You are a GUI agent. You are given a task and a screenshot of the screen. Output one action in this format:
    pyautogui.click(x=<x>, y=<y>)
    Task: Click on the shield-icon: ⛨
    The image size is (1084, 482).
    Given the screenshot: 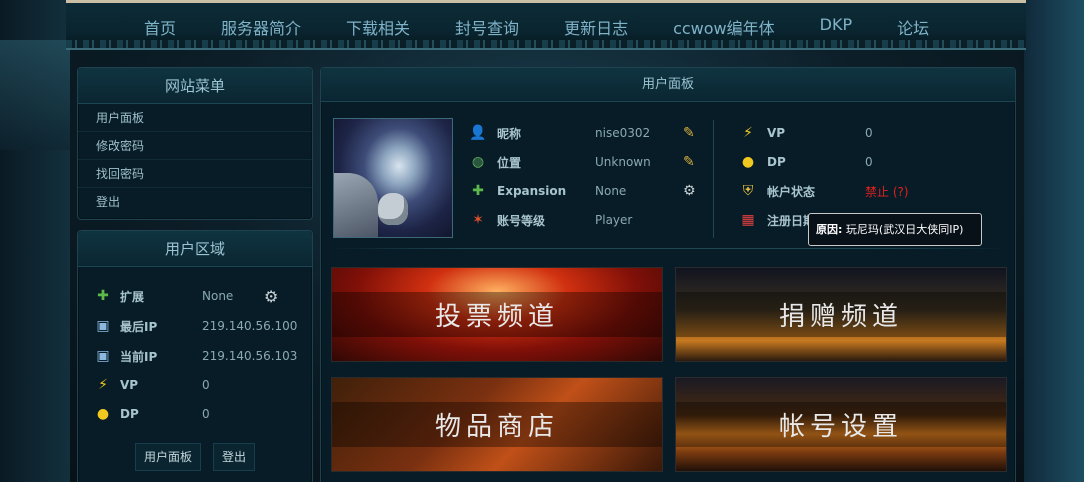 What is the action you would take?
    pyautogui.click(x=748, y=191)
    